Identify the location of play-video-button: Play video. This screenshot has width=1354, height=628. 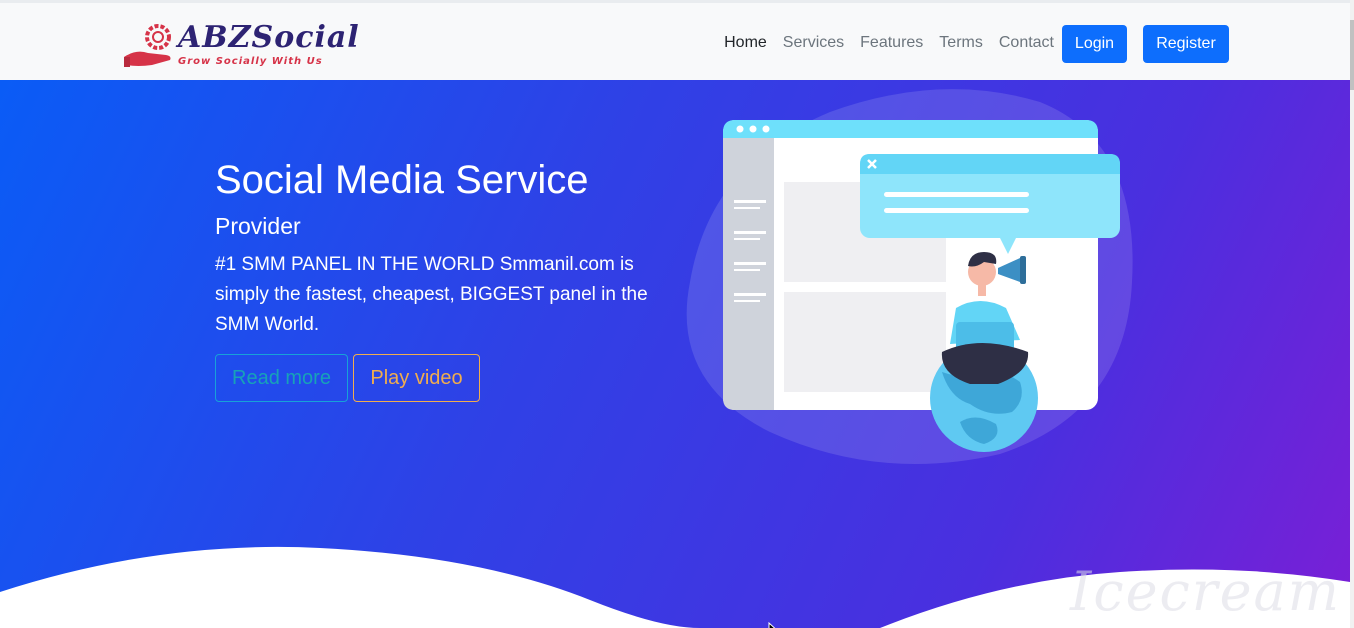
(416, 378).